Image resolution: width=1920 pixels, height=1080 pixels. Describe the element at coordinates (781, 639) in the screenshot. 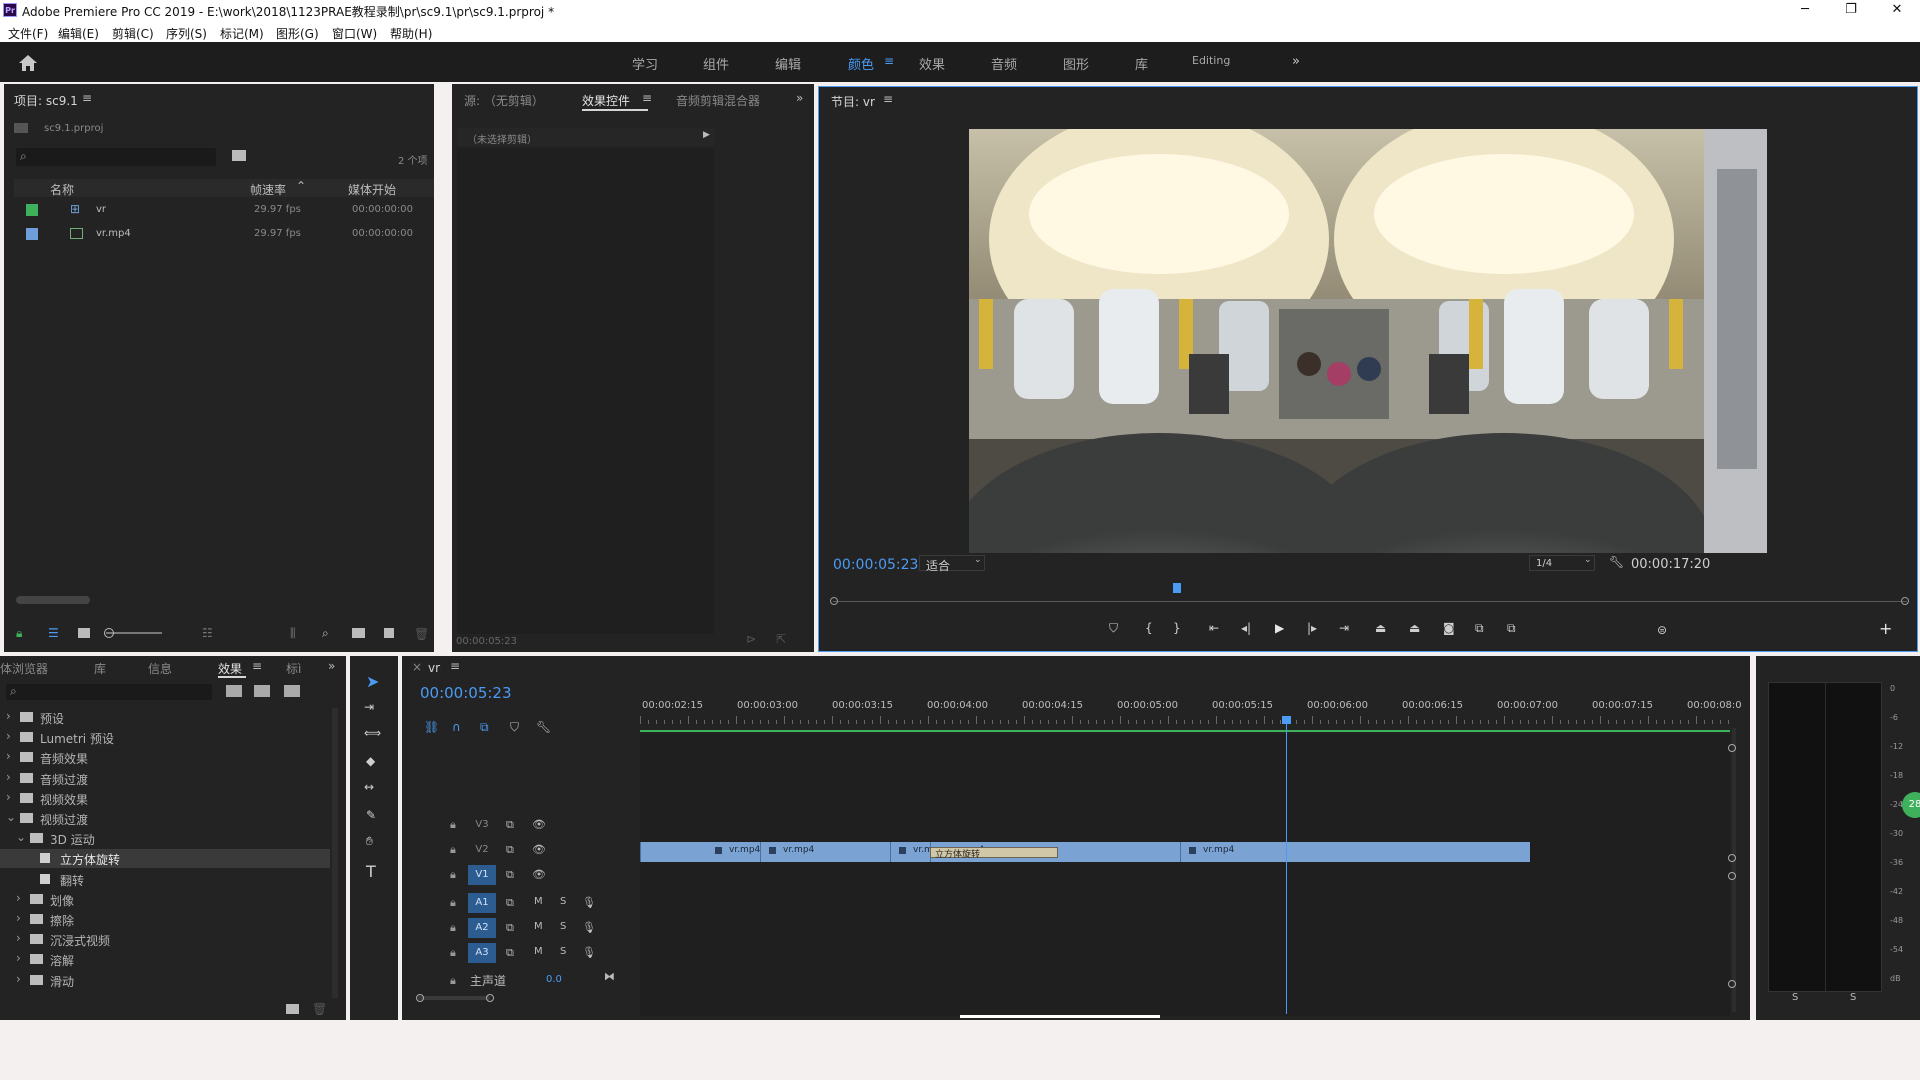

I see `export-icon: ⇱` at that location.